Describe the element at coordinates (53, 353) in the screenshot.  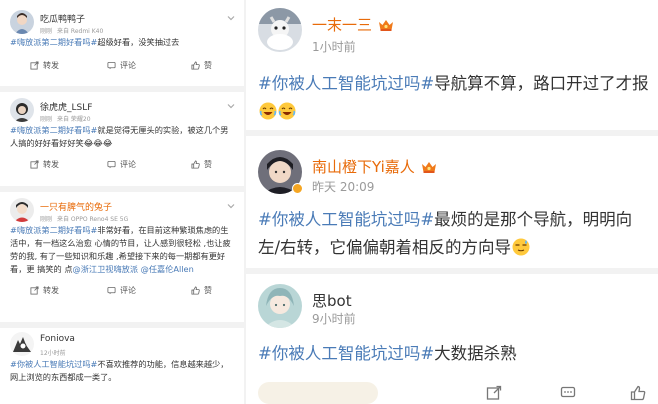
I see `post-time: 12小时前` at that location.